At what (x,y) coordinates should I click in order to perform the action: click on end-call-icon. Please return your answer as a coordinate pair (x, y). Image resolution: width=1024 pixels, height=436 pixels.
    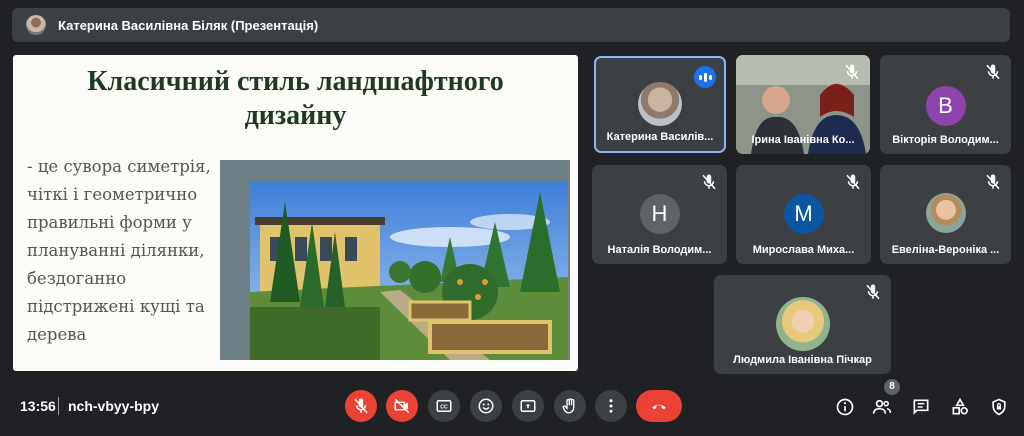
    Looking at the image, I should click on (659, 407).